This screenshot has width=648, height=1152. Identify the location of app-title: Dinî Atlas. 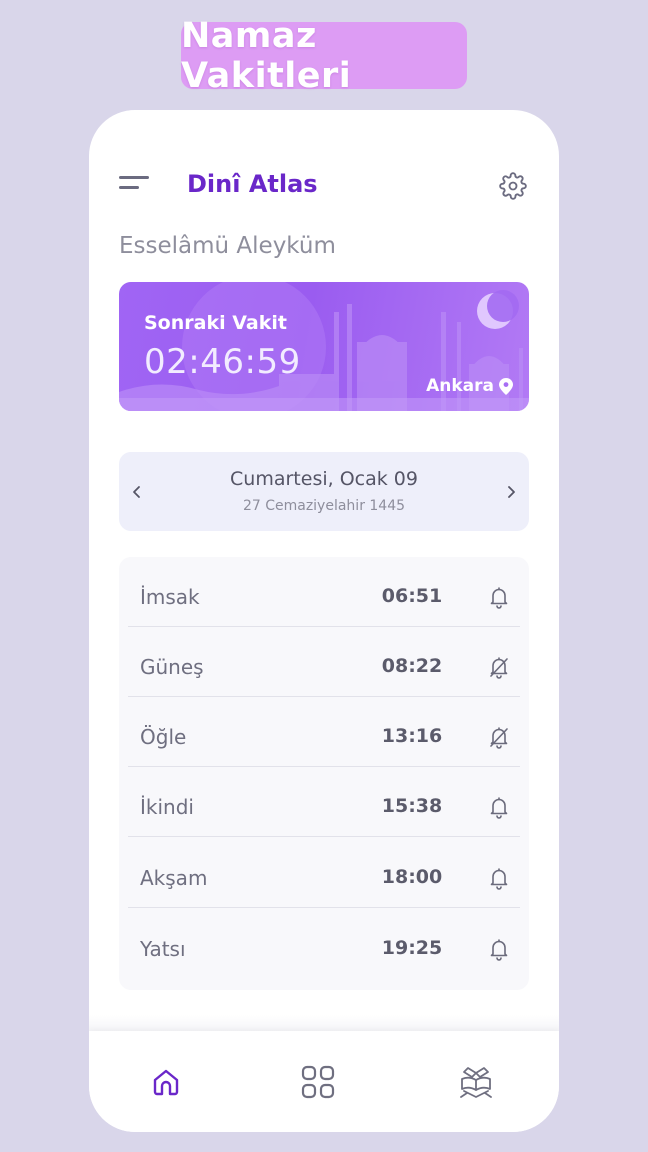
(252, 184).